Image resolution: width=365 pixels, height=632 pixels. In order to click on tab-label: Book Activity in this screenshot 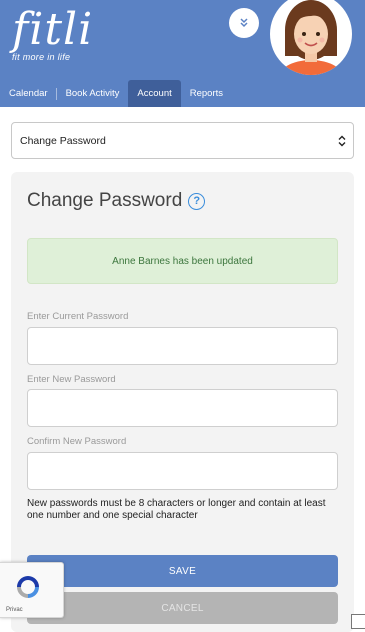, I will do `click(92, 93)`.